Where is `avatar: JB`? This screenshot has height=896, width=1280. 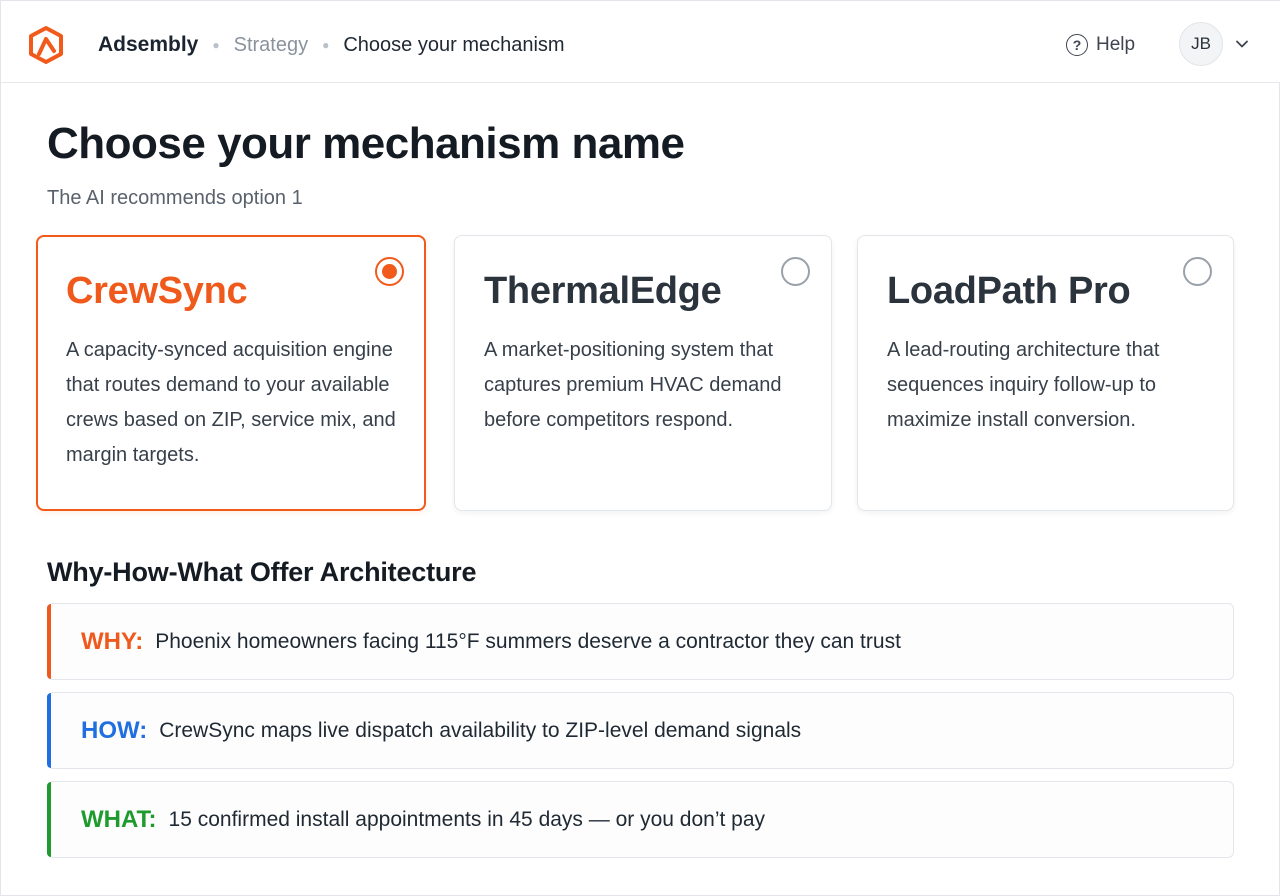
avatar: JB is located at coordinates (1201, 44).